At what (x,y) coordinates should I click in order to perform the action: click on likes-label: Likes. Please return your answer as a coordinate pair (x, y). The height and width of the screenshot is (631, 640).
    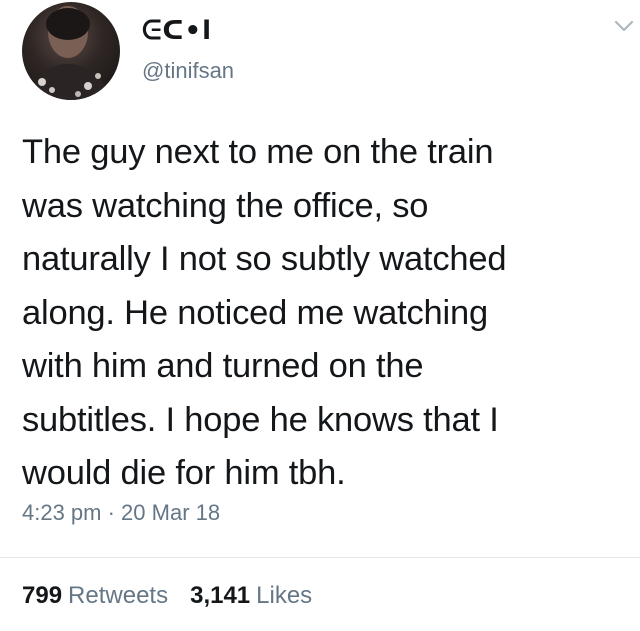
    Looking at the image, I should click on (284, 595).